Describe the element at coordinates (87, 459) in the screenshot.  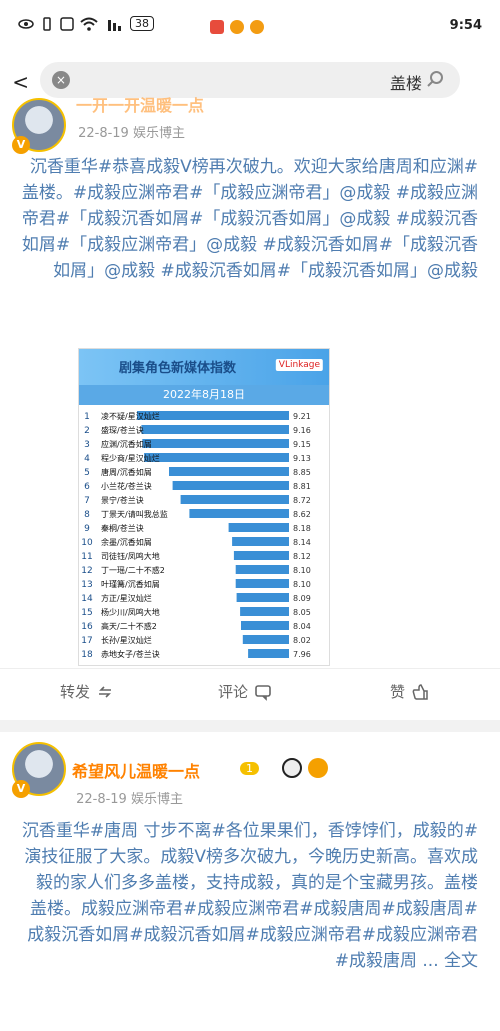
I see `chart-rank-label: 4` at that location.